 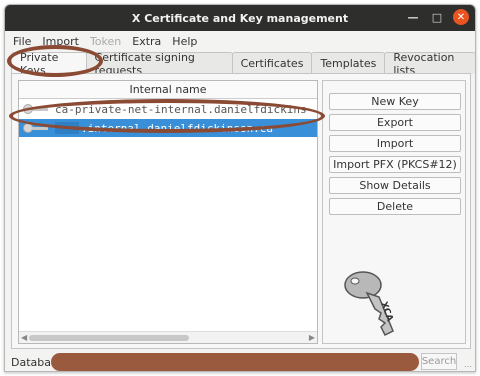 What do you see at coordinates (439, 361) in the screenshot?
I see `search-button: Search` at bounding box center [439, 361].